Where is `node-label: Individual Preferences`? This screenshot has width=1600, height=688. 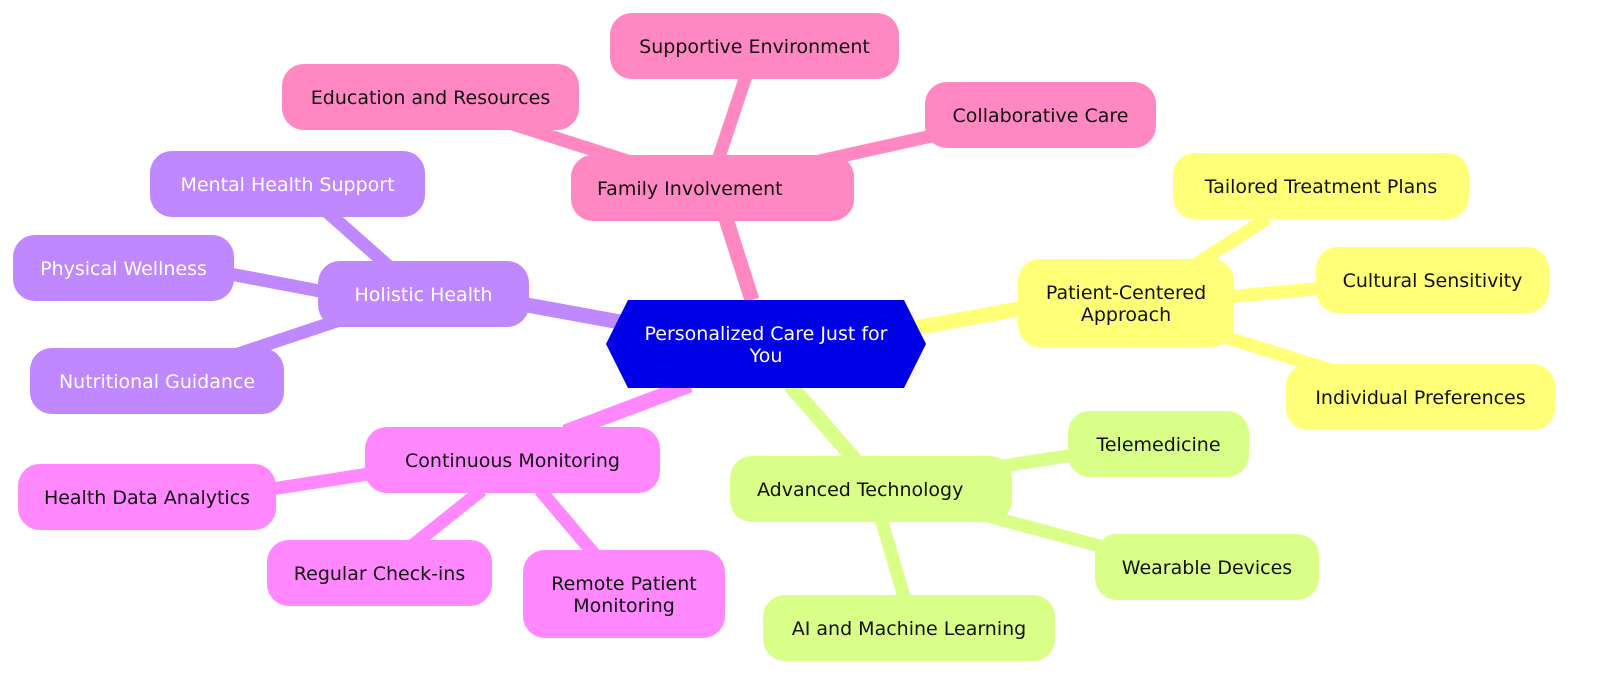 node-label: Individual Preferences is located at coordinates (1420, 398).